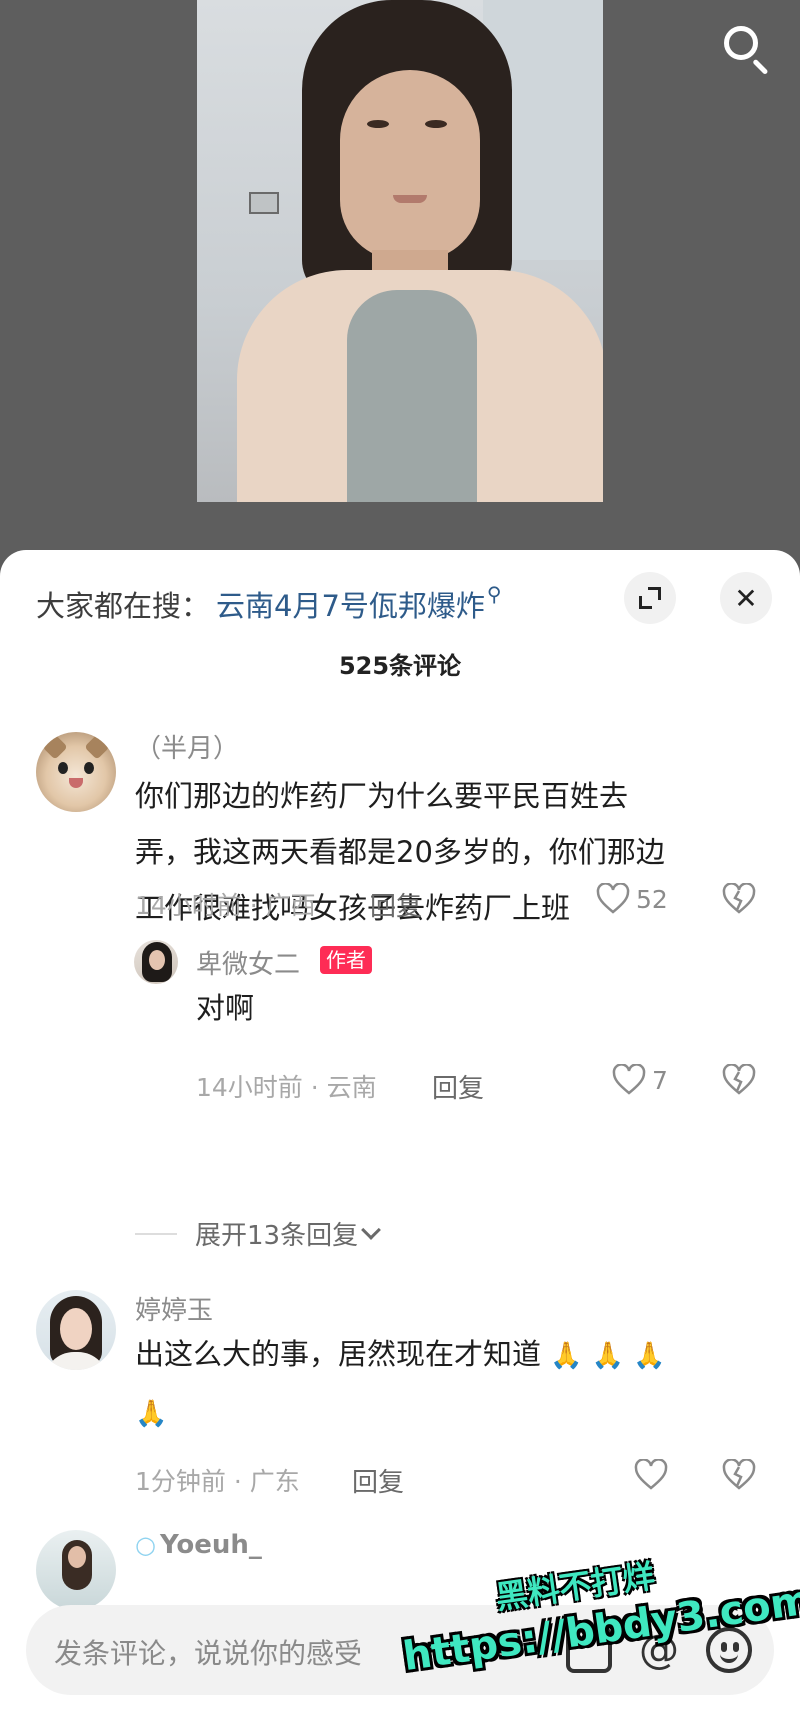 This screenshot has width=800, height=1712. What do you see at coordinates (494, 594) in the screenshot?
I see `search-small-icon: ⚲` at bounding box center [494, 594].